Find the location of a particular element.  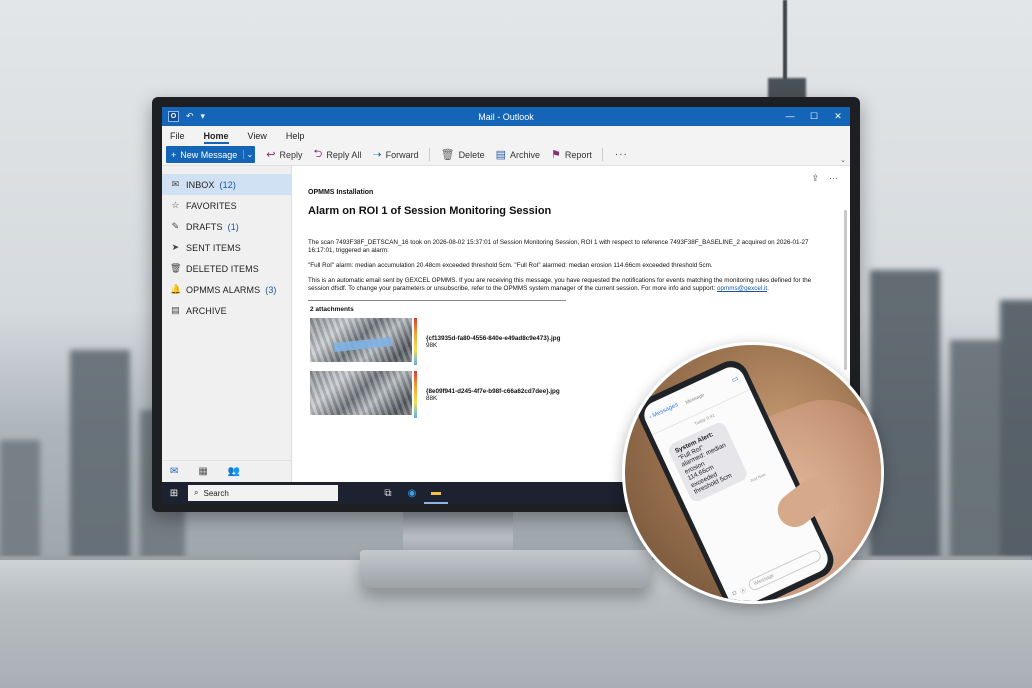

folder-item-opmms-alarms: 🔔 OPMMS ALARMS (3) is located at coordinates (226, 289).